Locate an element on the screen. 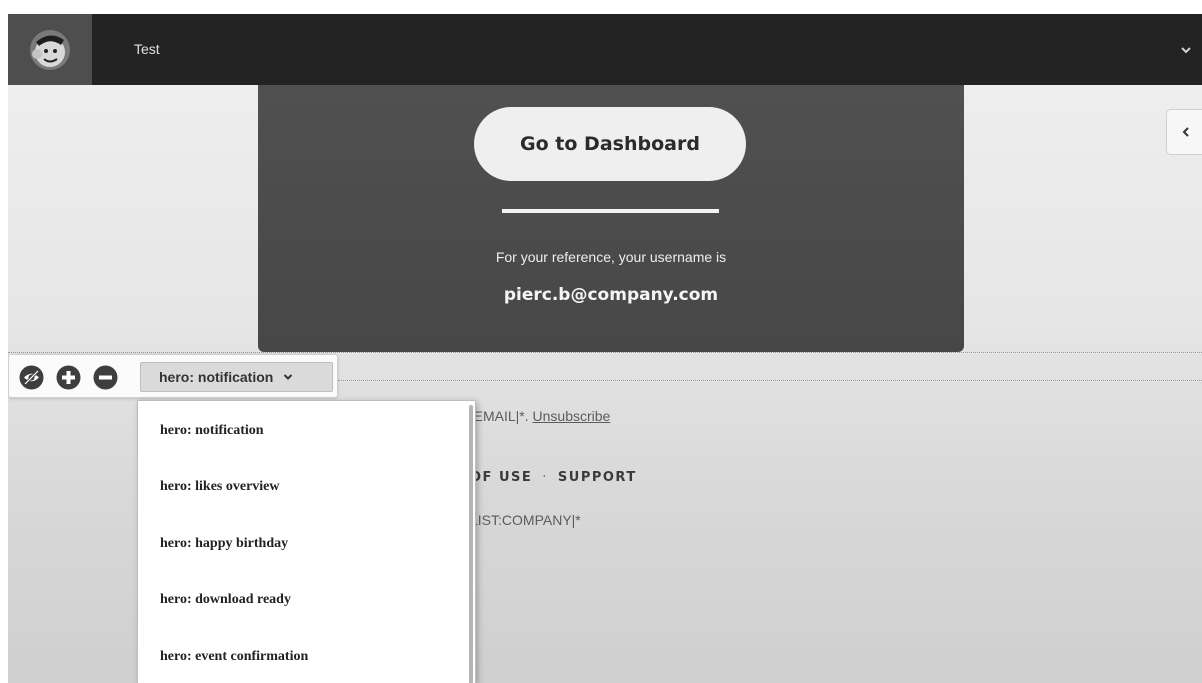 The image size is (1202, 683). minus-circle-icon is located at coordinates (105, 377).